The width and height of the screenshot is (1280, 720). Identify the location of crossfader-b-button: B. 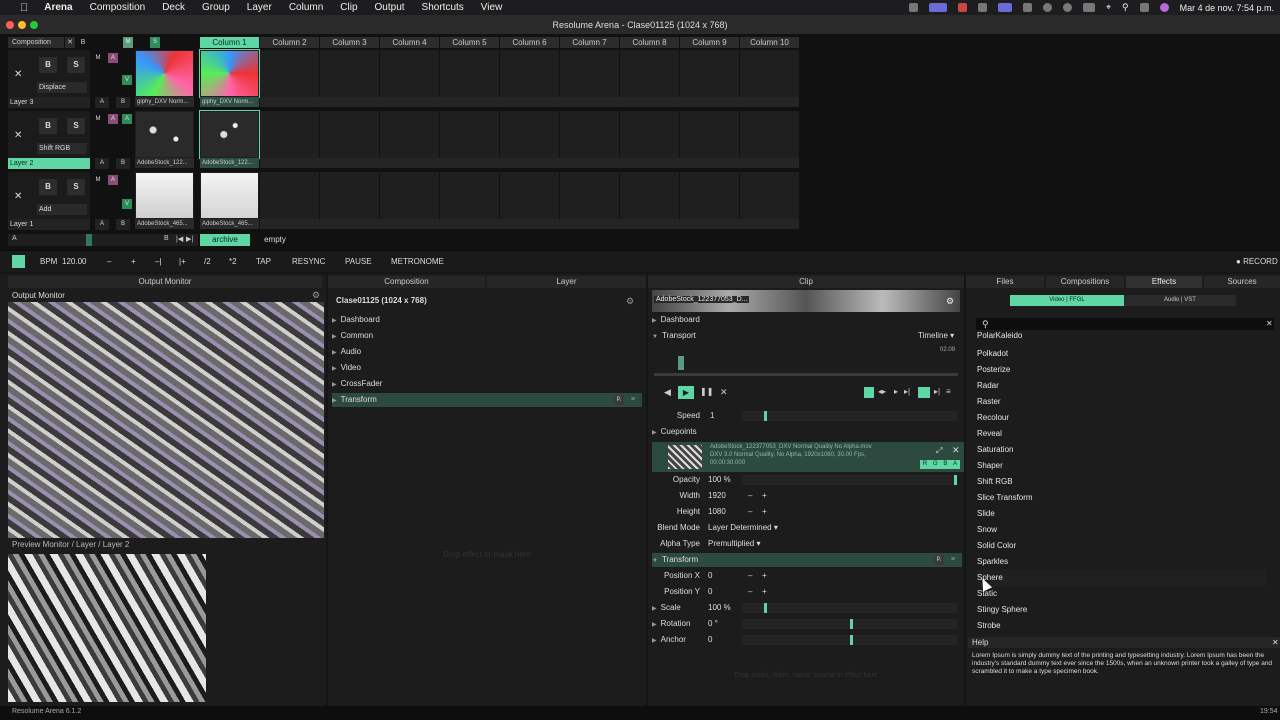
(123, 102).